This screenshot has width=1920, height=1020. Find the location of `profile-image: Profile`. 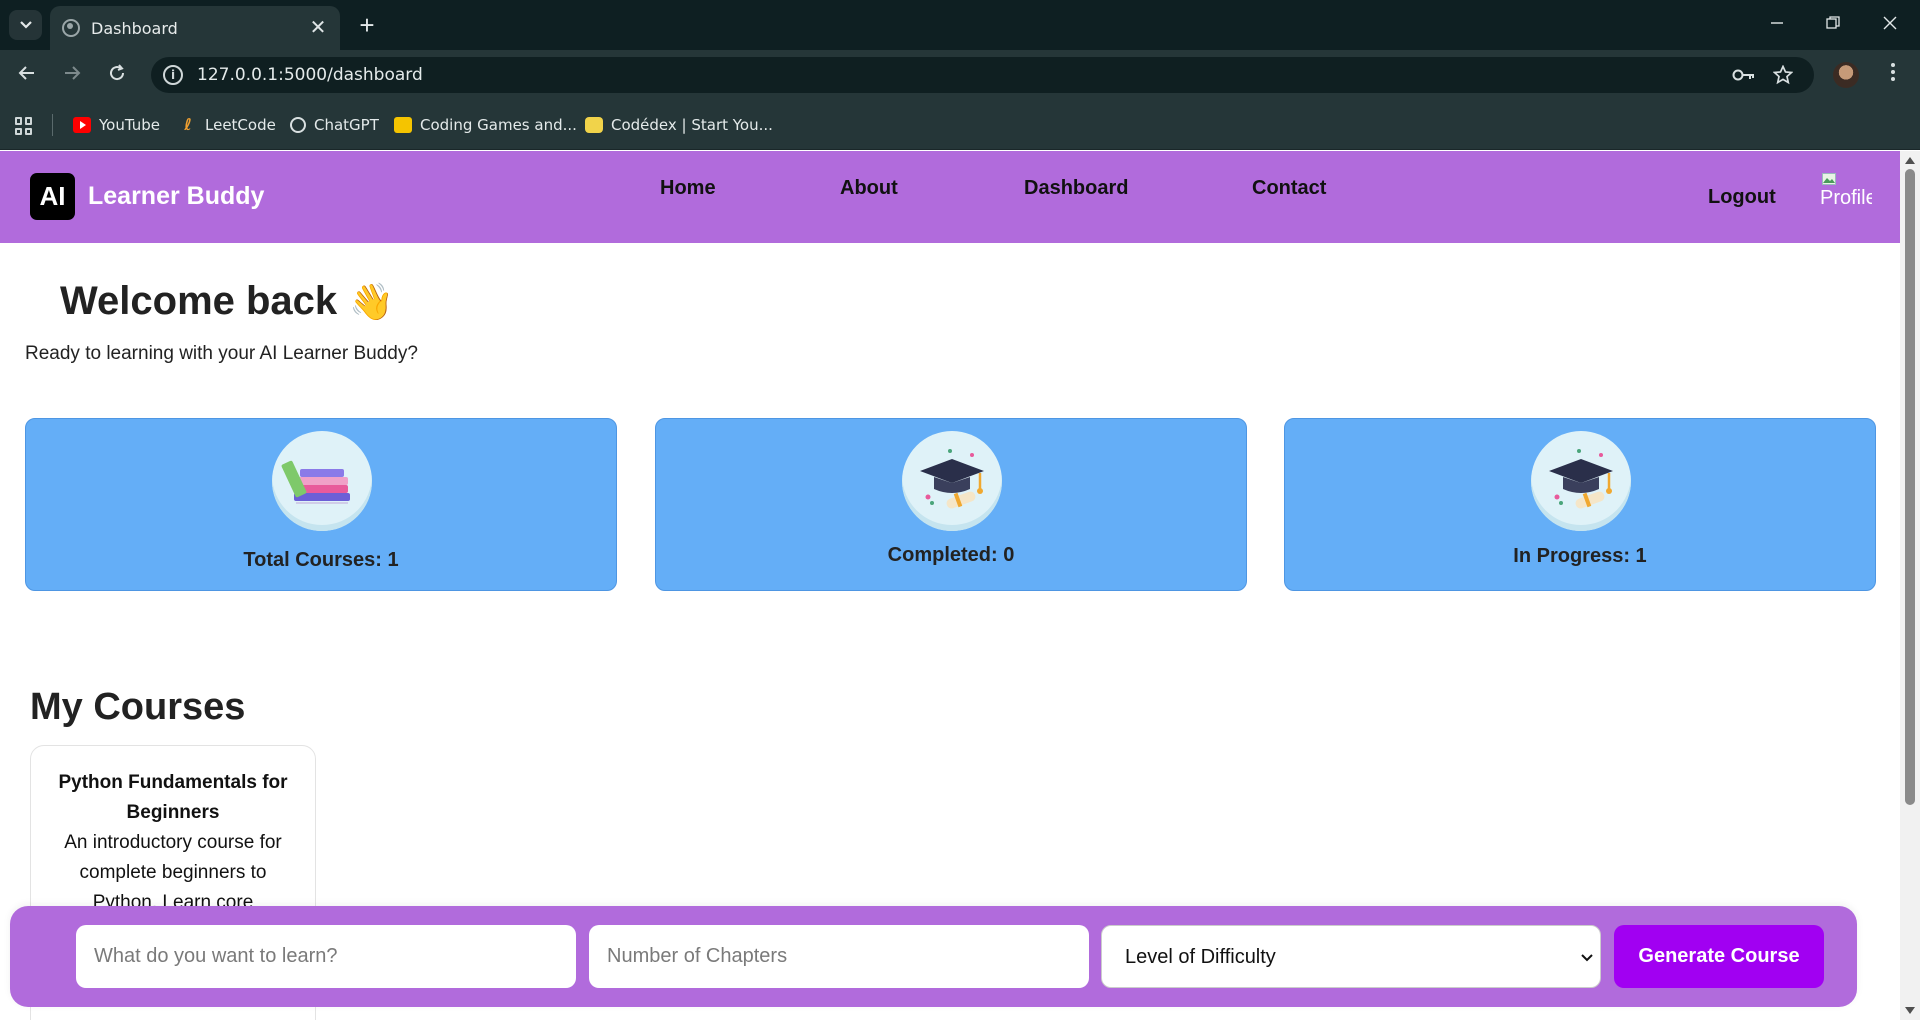

profile-image: Profile is located at coordinates (1846, 194).